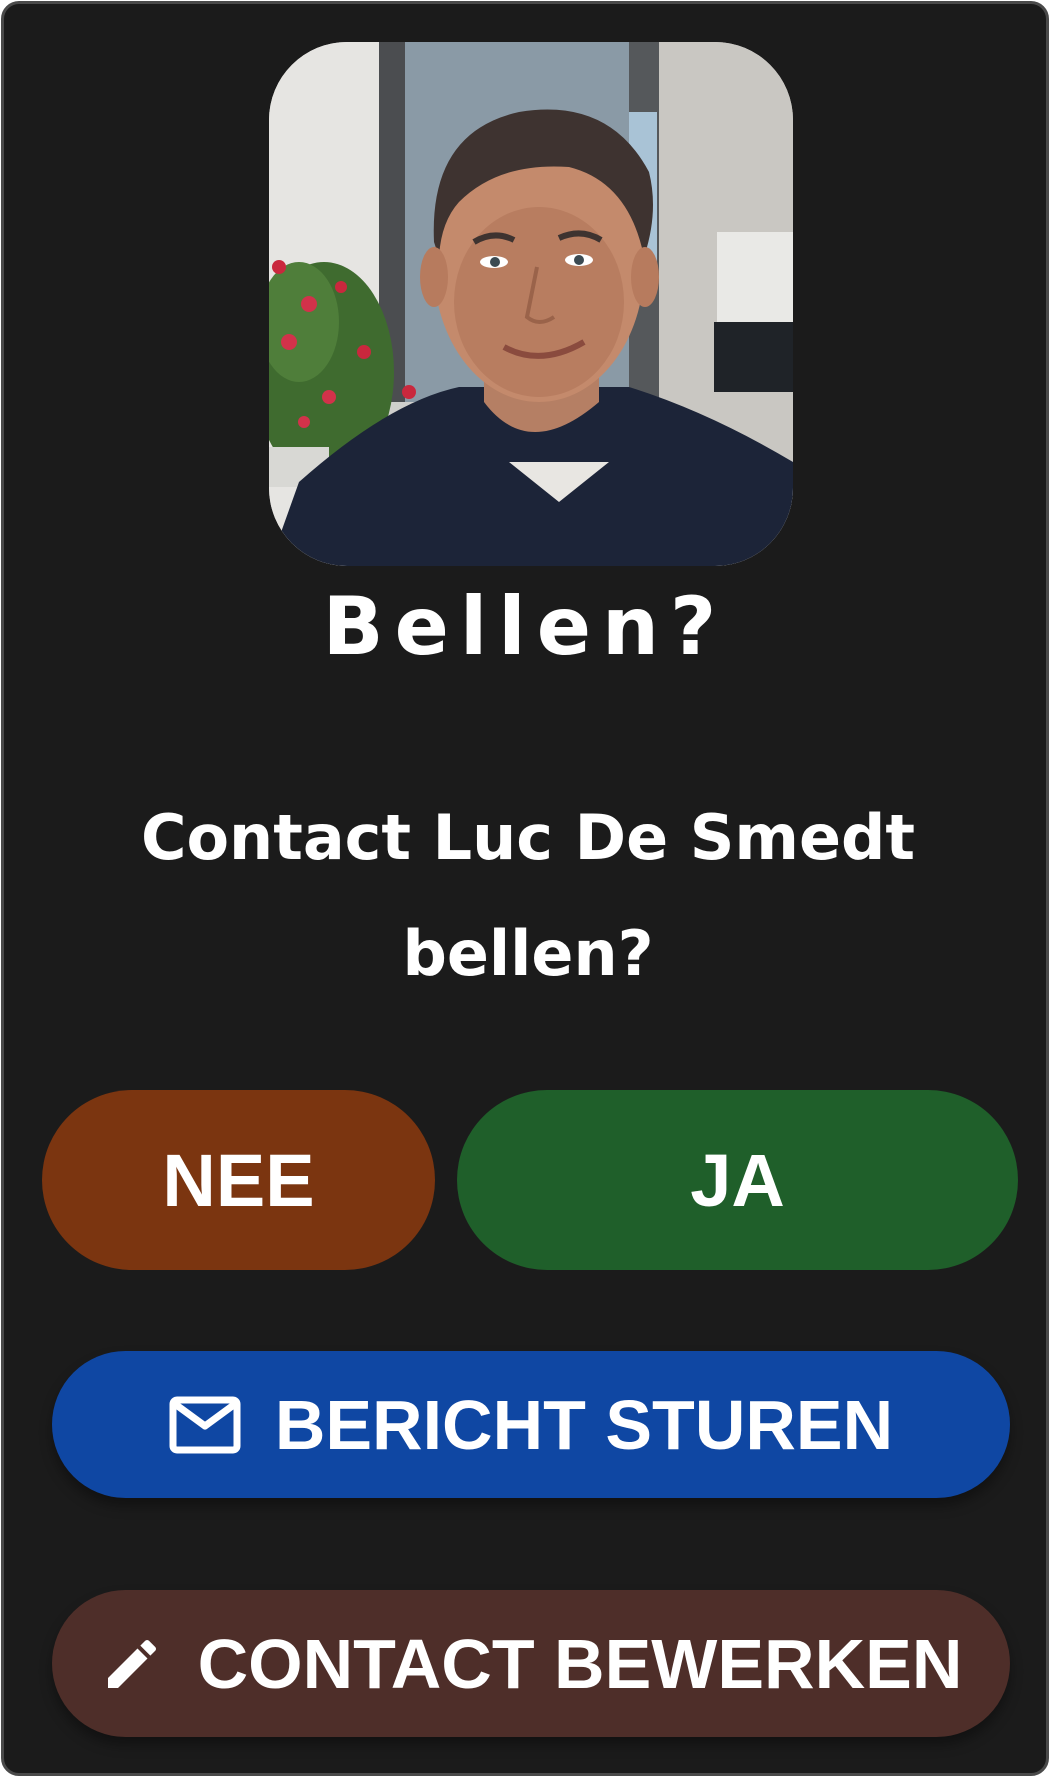 The image size is (1054, 1783). I want to click on edit-contact-label: CONTACT BEWERKEN, so click(580, 1663).